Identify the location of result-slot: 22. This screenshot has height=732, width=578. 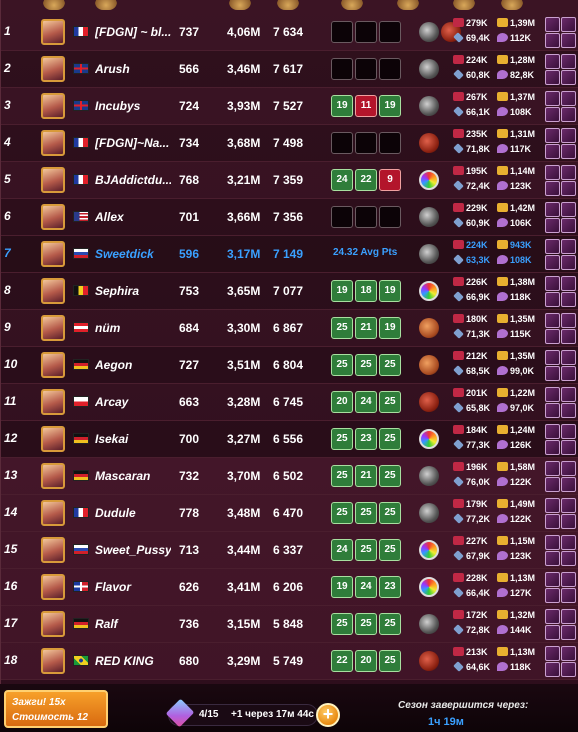
(366, 180).